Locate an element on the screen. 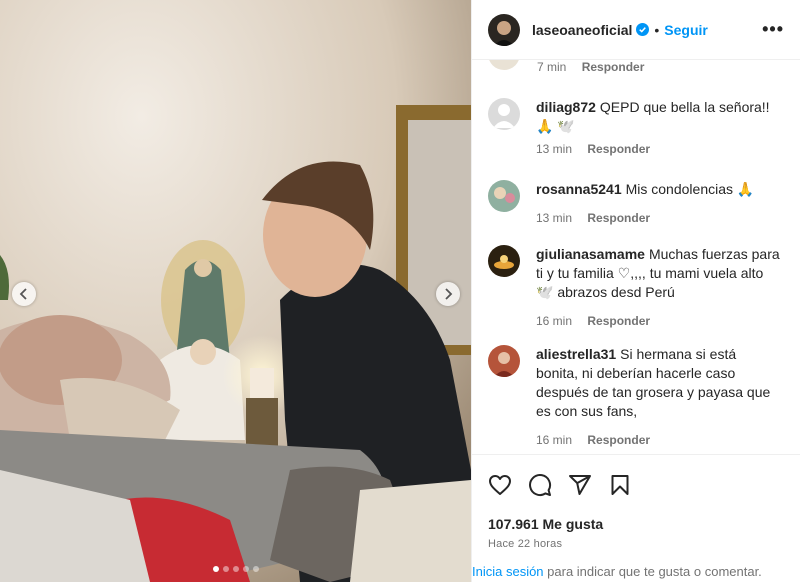  more-options-button: ••• is located at coordinates (773, 29).